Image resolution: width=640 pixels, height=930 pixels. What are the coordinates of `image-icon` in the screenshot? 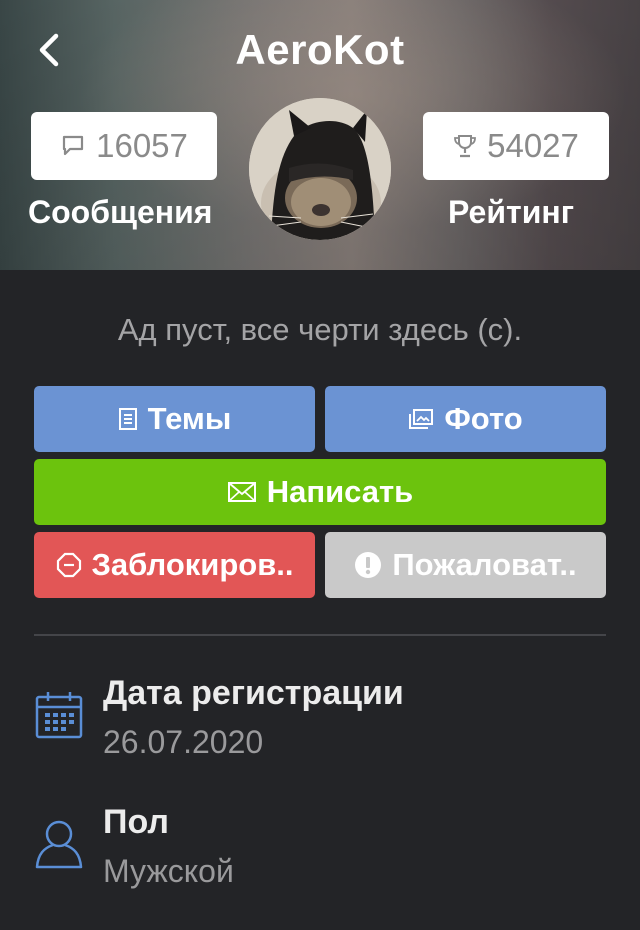 It's located at (421, 419).